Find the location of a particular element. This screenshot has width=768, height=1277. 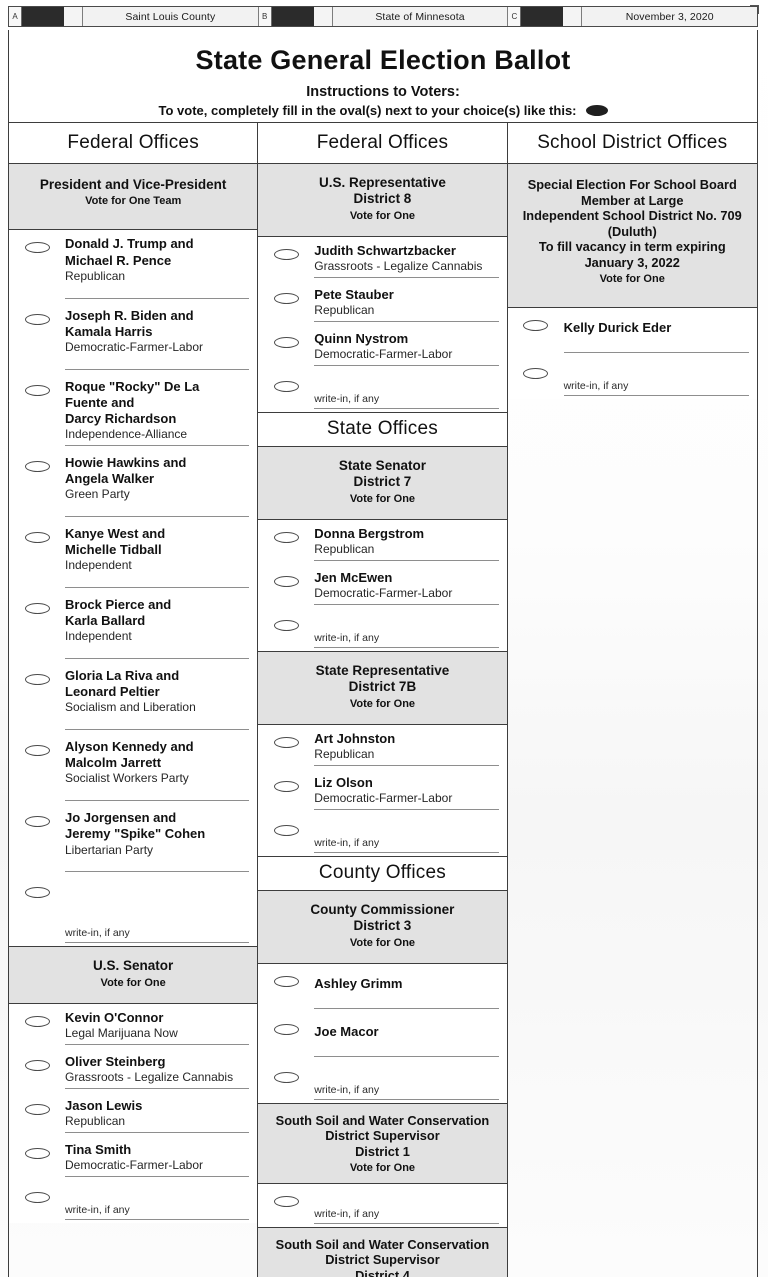

candidate-row: Kelly Durick Eder is located at coordinates (632, 332).